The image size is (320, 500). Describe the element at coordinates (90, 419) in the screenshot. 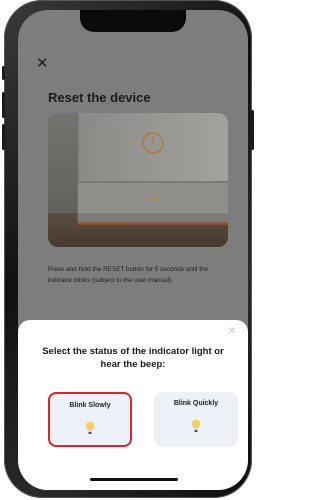

I see `option-blink-slowly: Blink Slowly` at that location.